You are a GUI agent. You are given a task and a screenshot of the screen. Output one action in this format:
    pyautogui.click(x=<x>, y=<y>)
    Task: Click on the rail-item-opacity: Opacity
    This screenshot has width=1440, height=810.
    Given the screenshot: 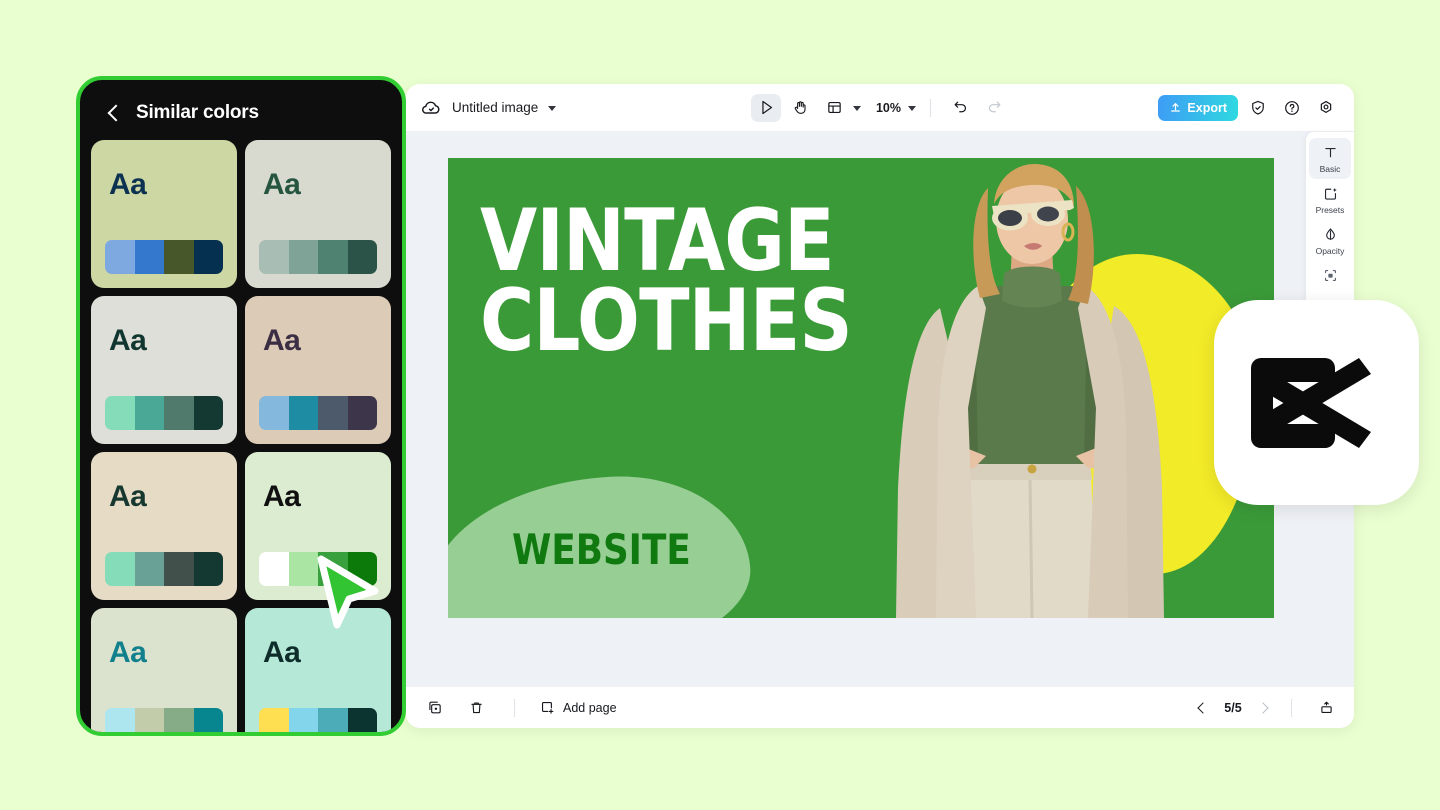 What is the action you would take?
    pyautogui.click(x=1330, y=240)
    